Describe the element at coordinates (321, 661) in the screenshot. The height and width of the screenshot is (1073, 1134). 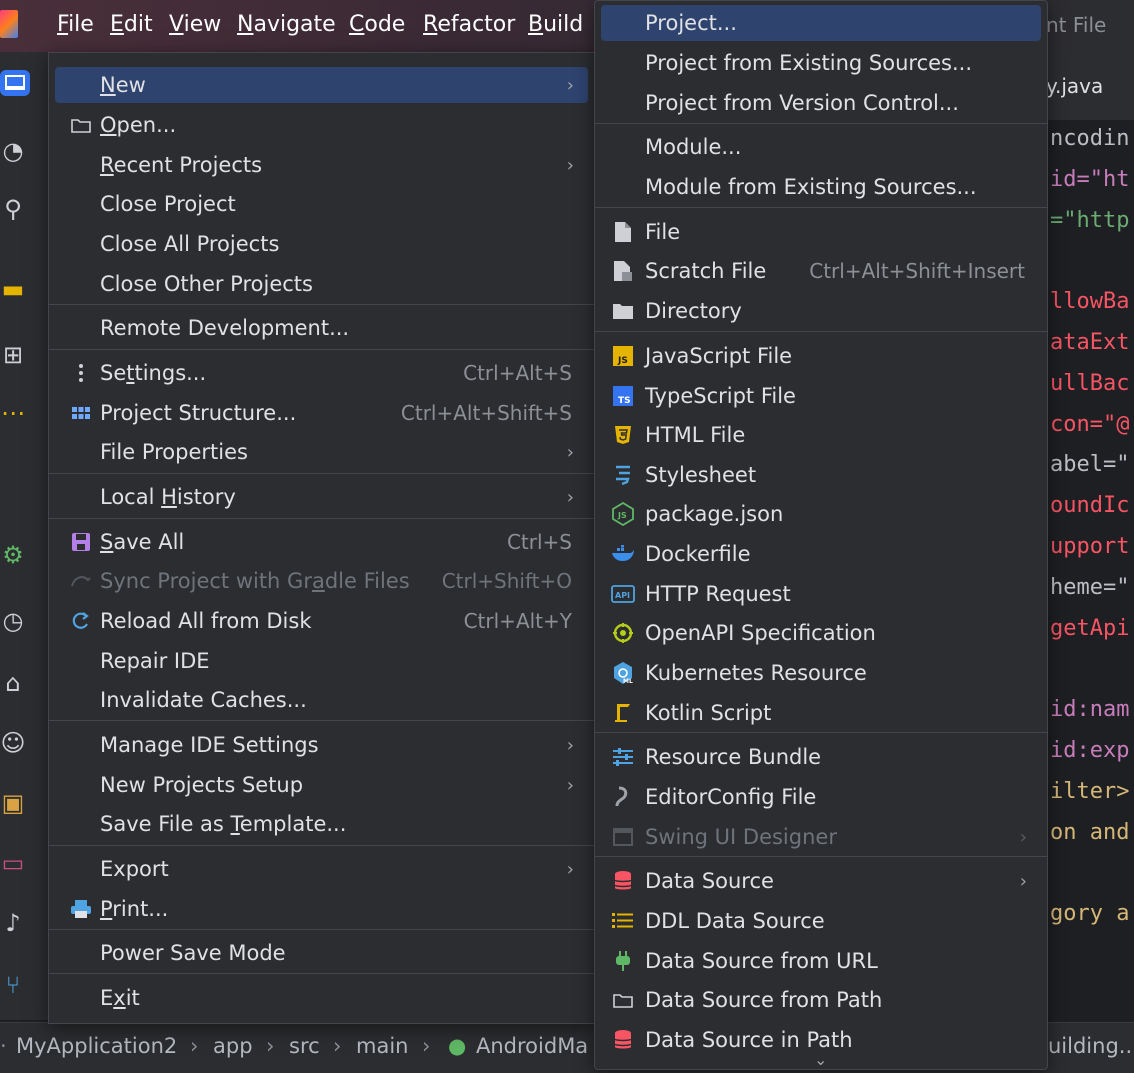
I see `menu-item-repair-ide: Repair IDE` at that location.